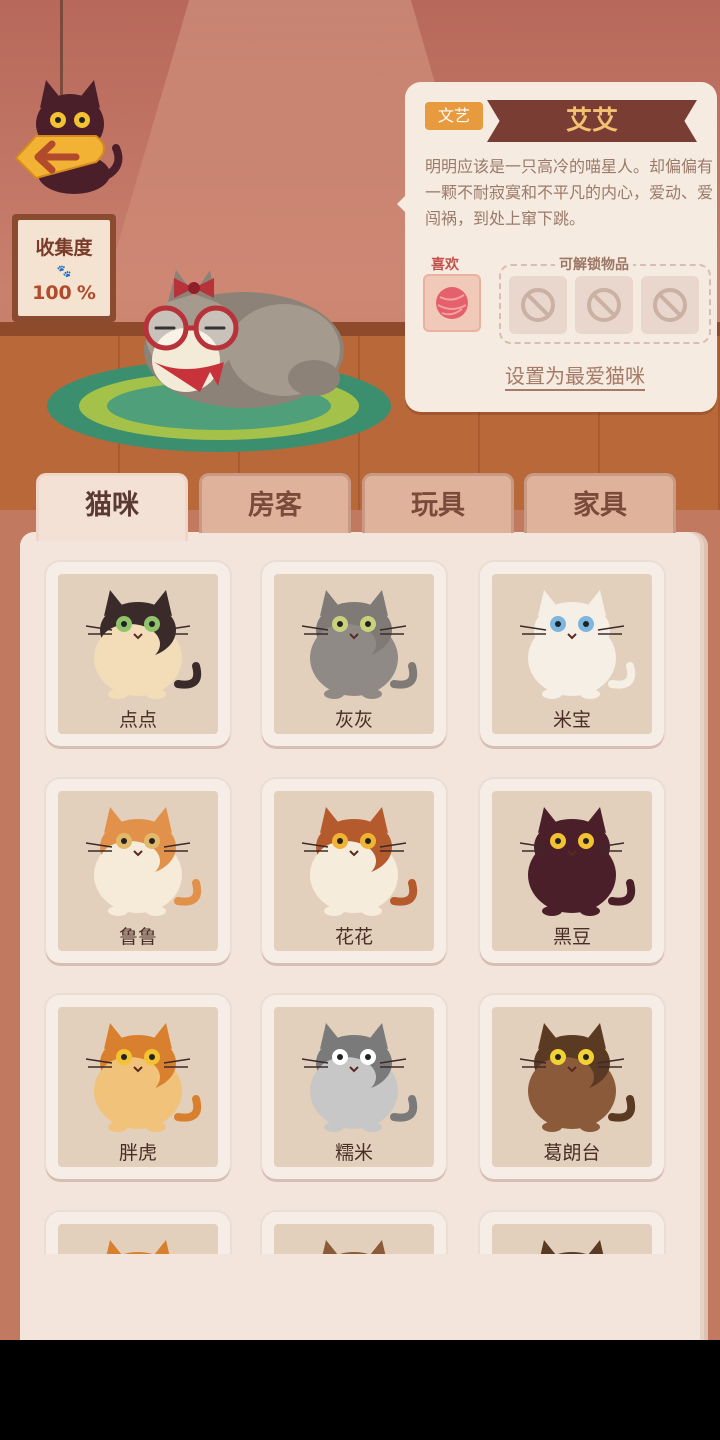 The image size is (720, 1440). Describe the element at coordinates (360, 1390) in the screenshot. I see `screen-bottom-bar` at that location.